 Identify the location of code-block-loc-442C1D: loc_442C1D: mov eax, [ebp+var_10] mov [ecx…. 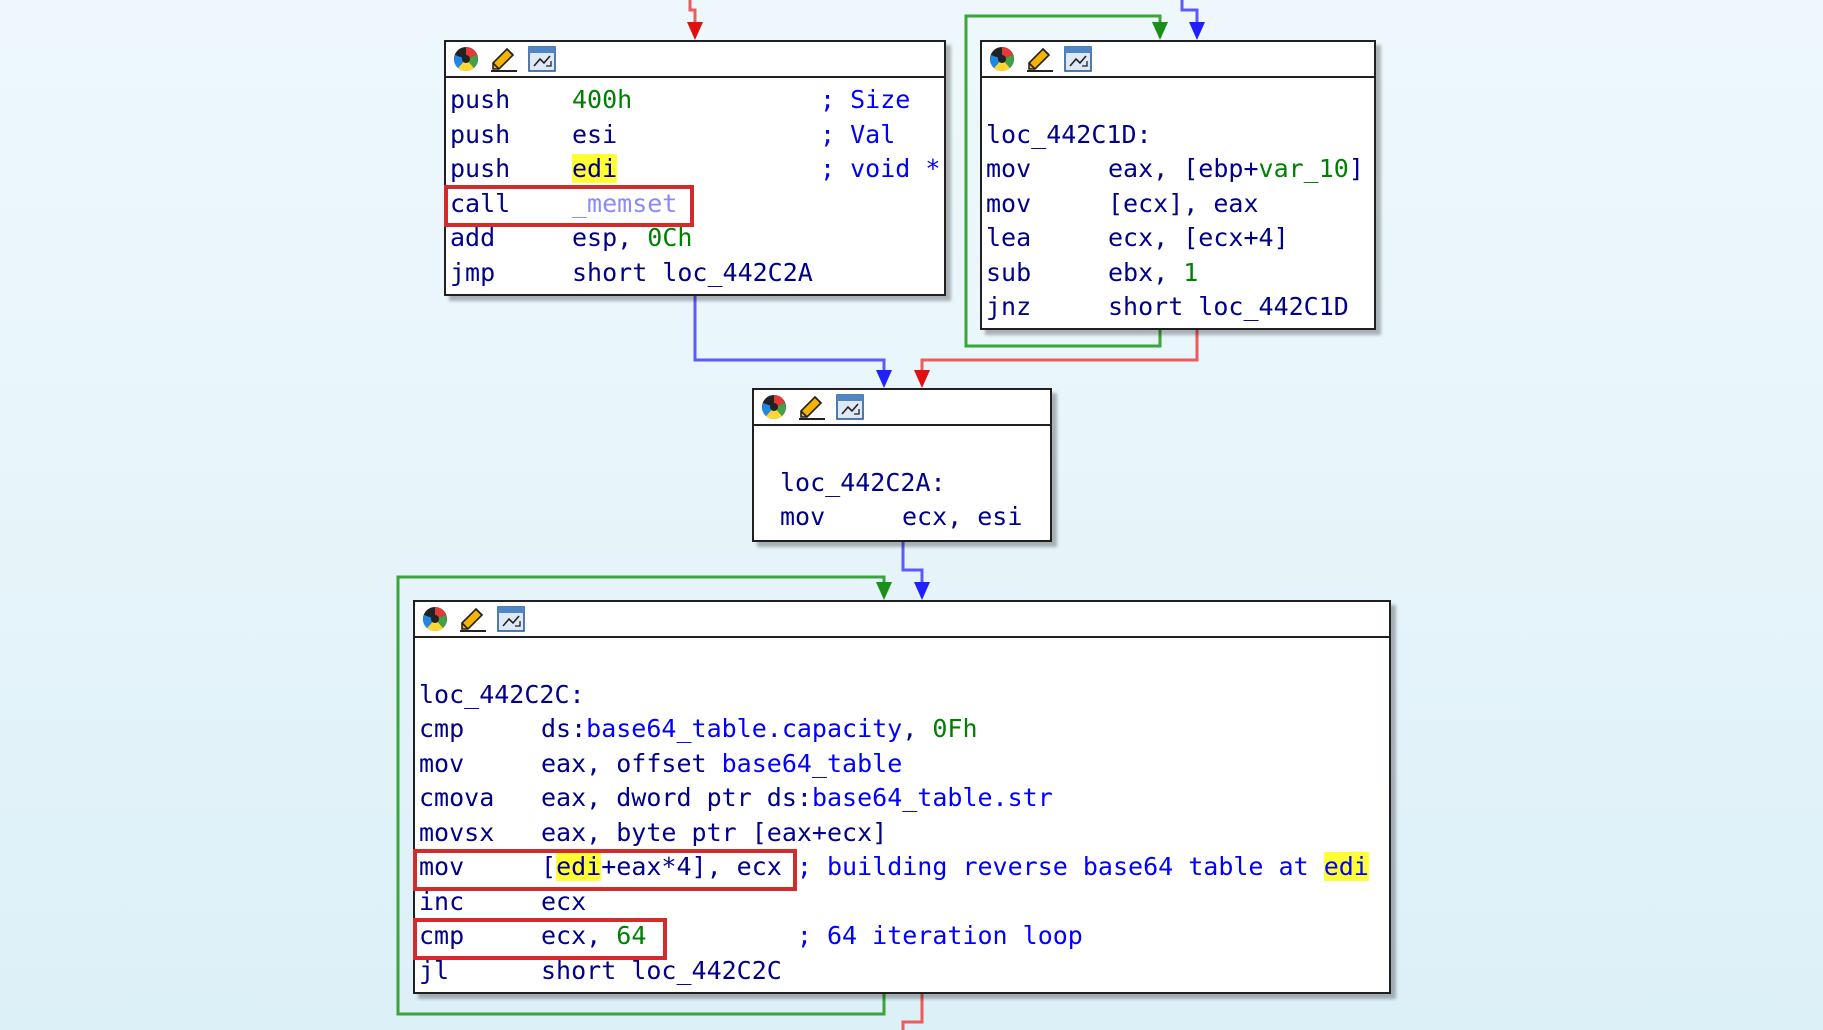
(1178, 185).